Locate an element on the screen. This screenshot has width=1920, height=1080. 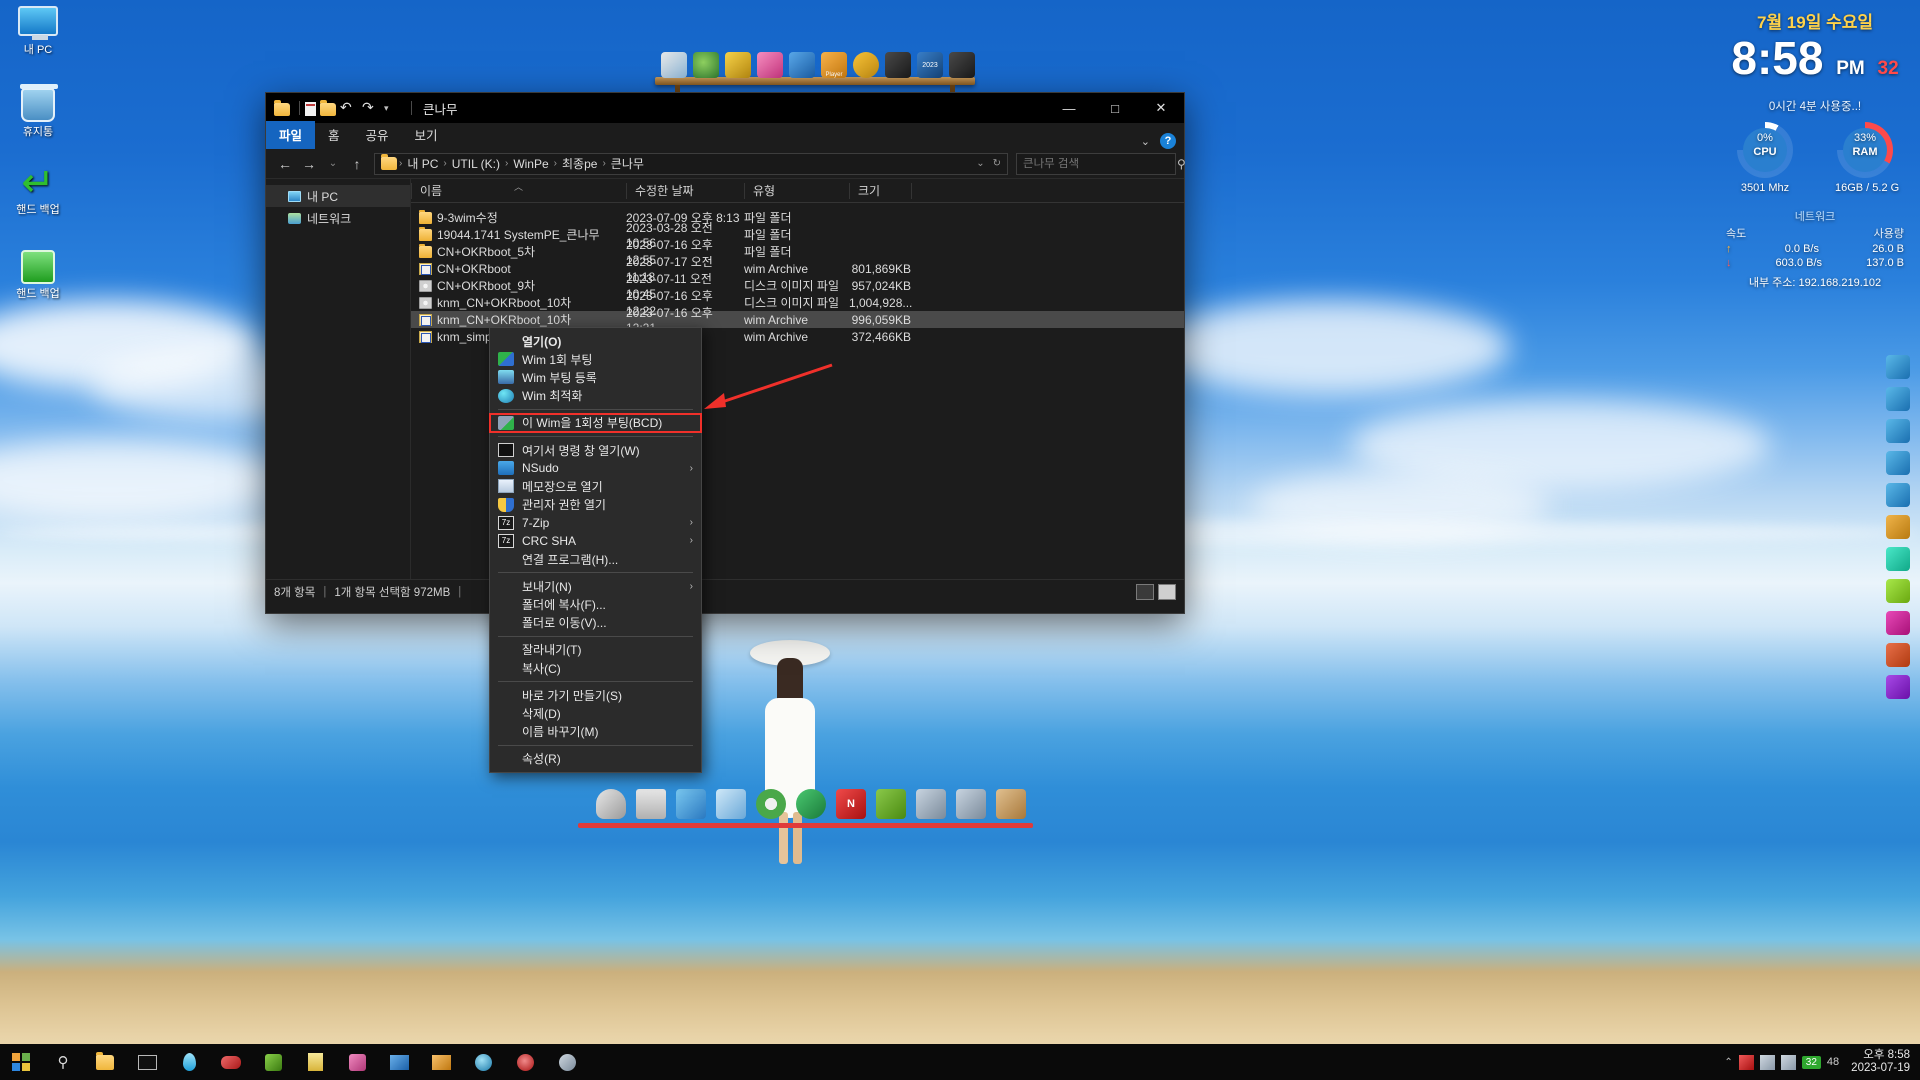
menu-item-crc-sha: 7z CRC SHA › is located at coordinates (595, 541).